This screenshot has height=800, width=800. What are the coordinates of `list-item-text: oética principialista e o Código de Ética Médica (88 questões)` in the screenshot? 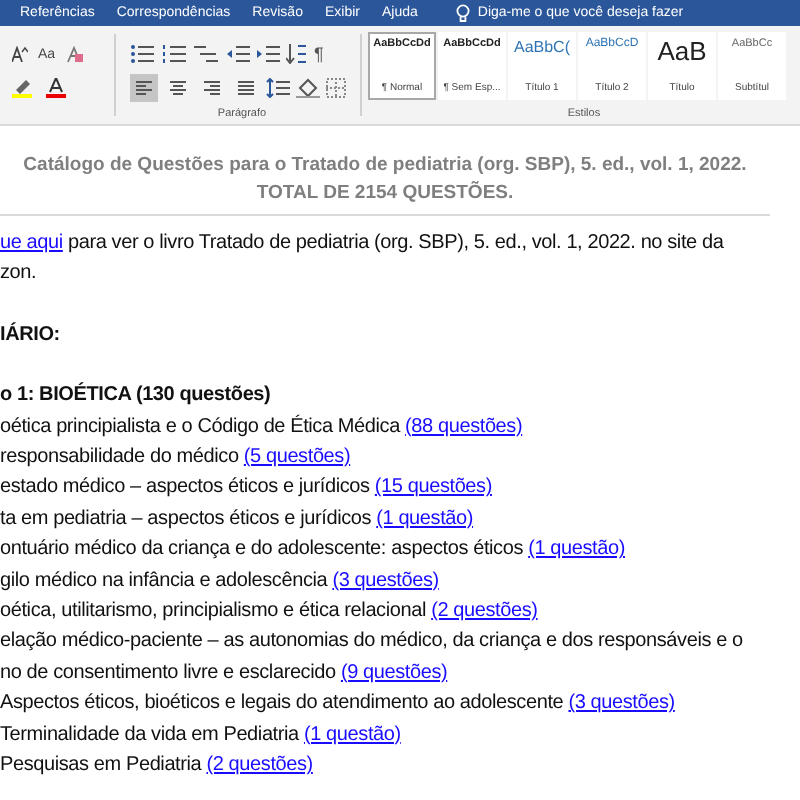 It's located at (262, 427).